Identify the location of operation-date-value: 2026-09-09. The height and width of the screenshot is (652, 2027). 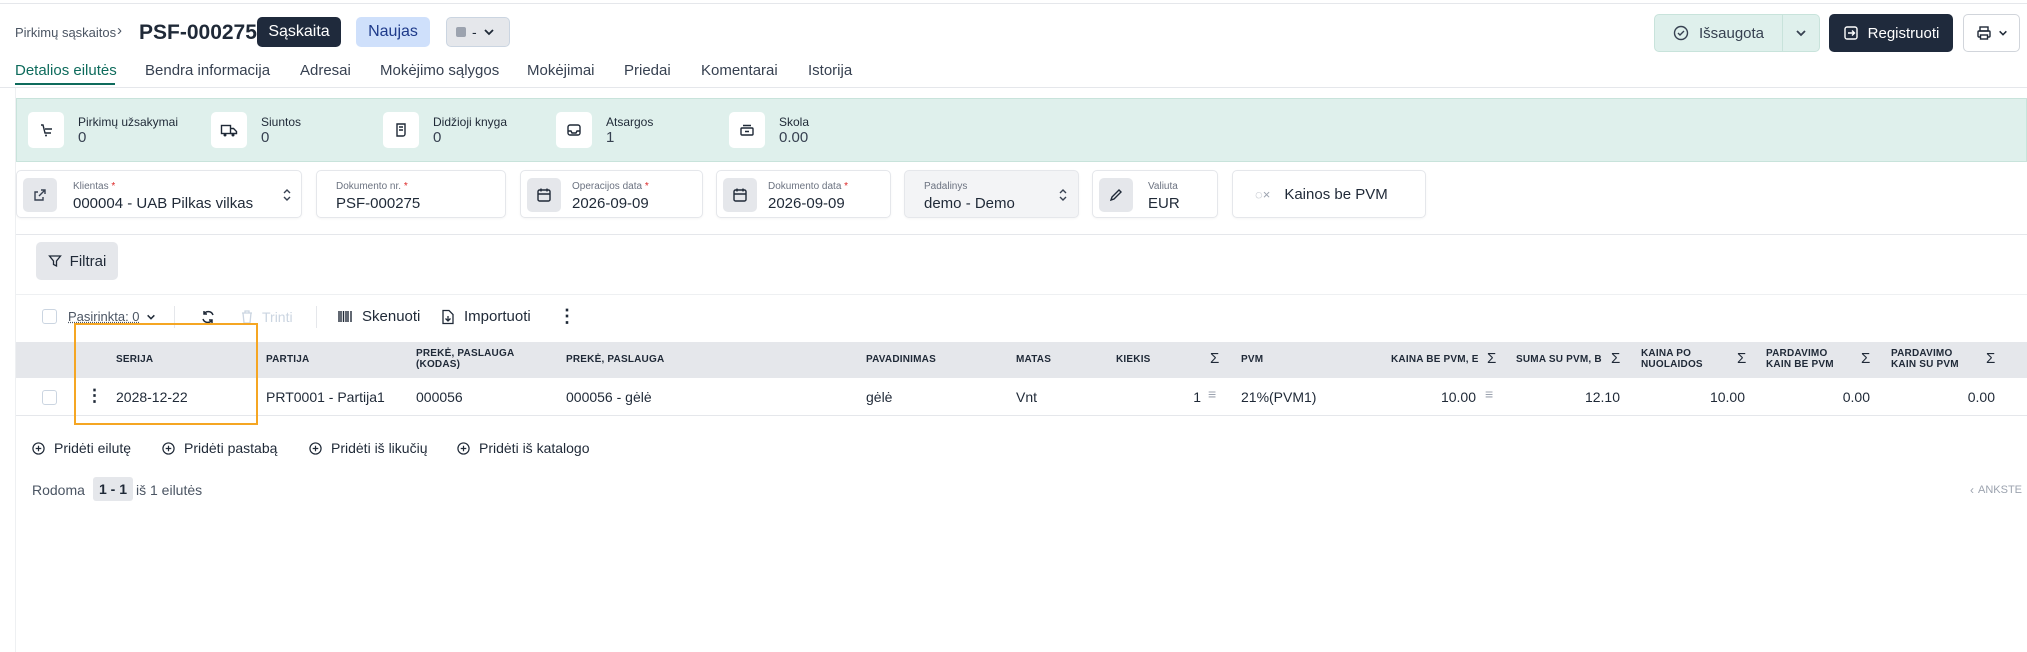
(610, 203).